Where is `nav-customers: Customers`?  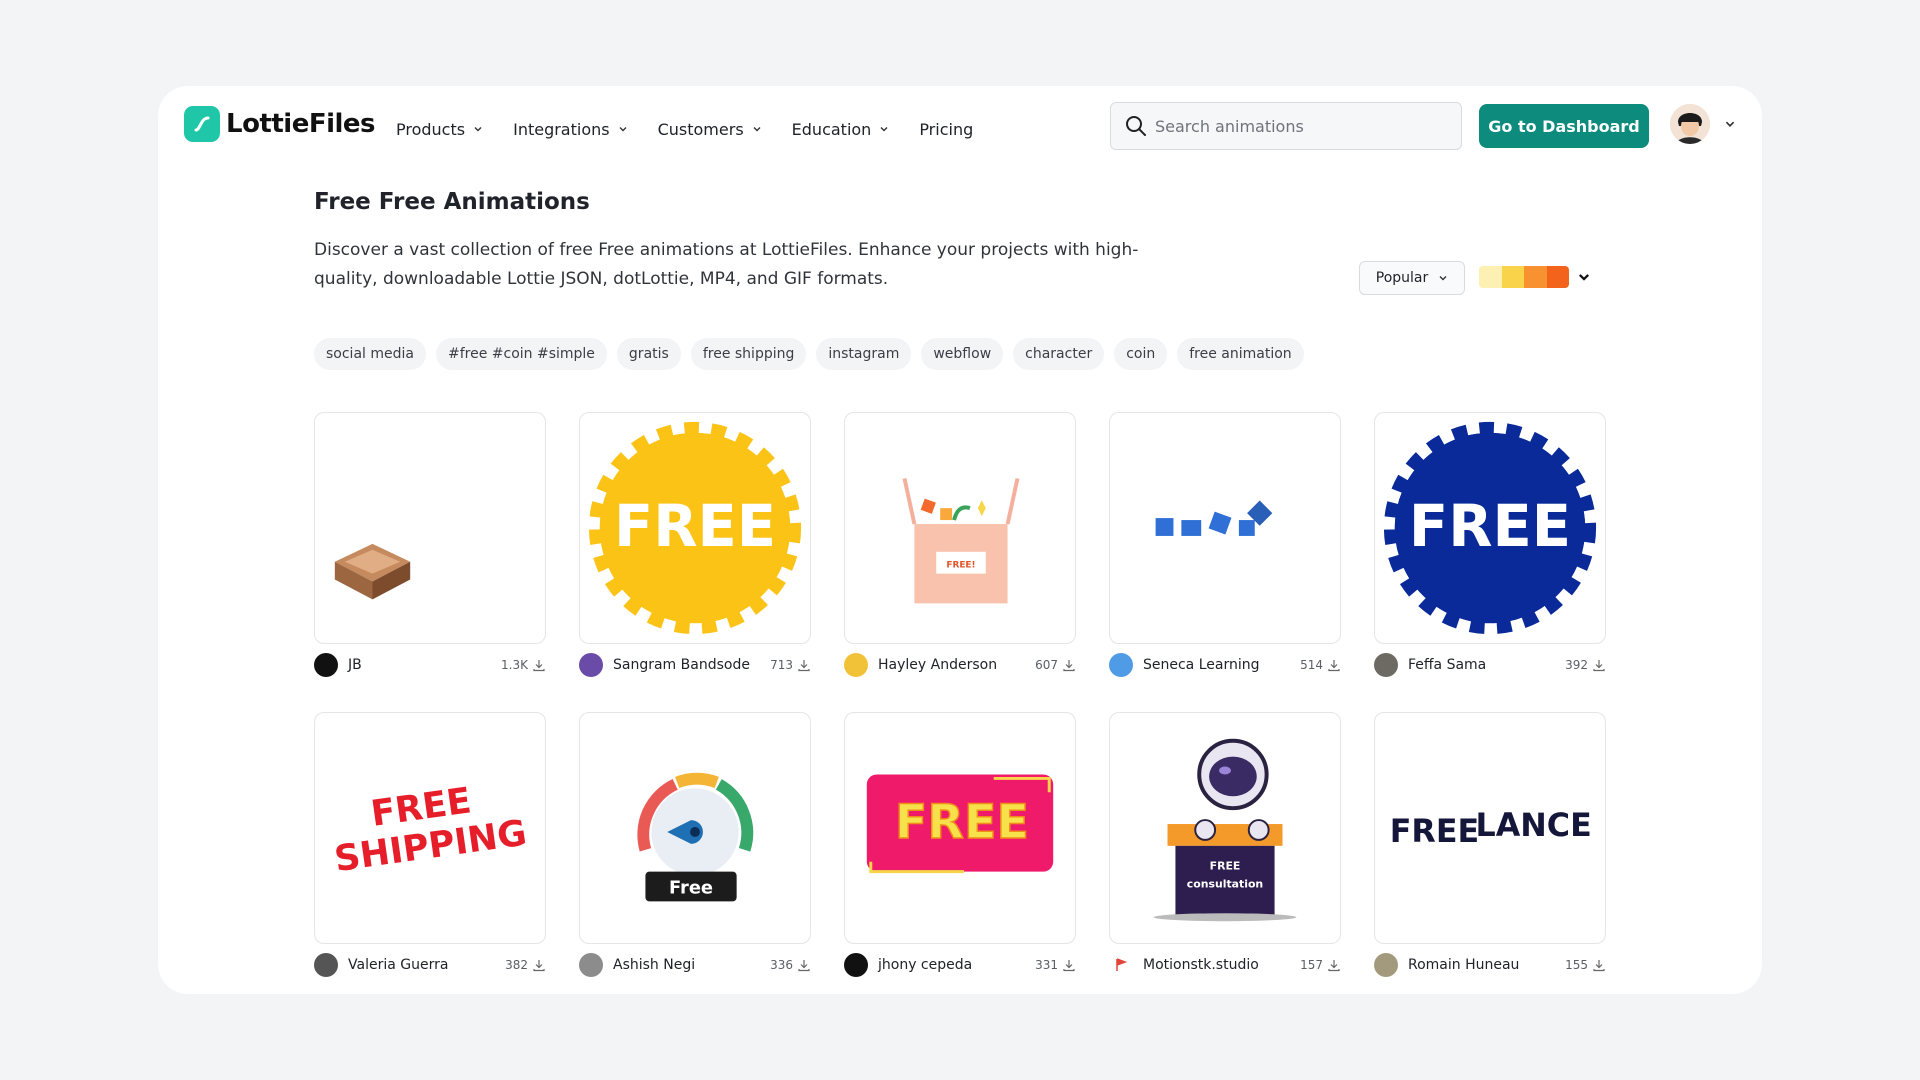 nav-customers: Customers is located at coordinates (710, 129).